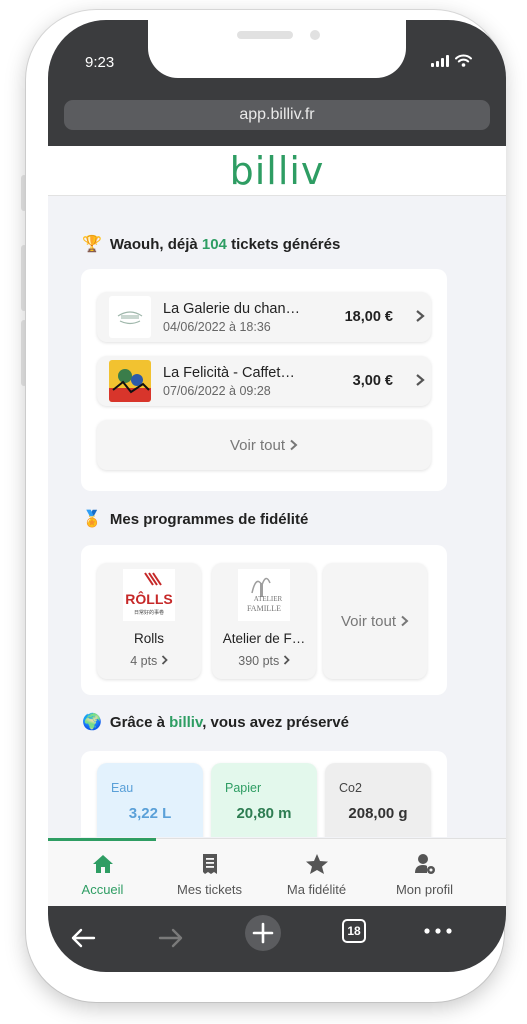 The width and height of the screenshot is (527, 1024). I want to click on see-all-loyalty-button: Voir tout, so click(375, 621).